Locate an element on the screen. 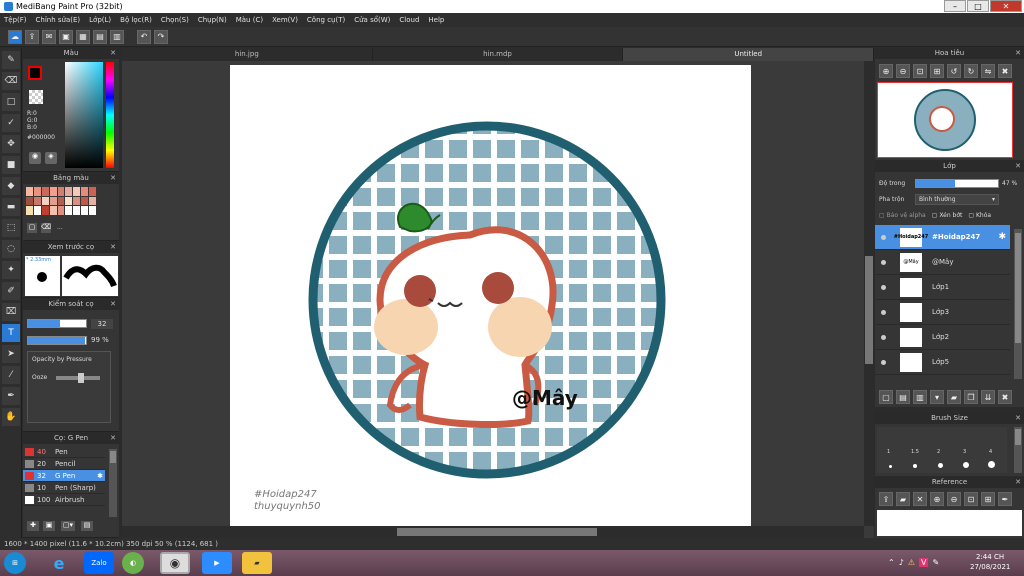 This screenshot has width=1024, height=576. select-eraser-tool-icon: ⌧ is located at coordinates (11, 312).